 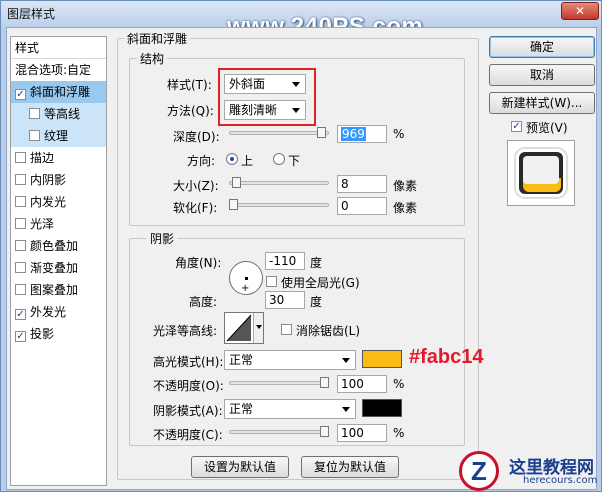 What do you see at coordinates (54, 246) in the screenshot?
I see `style-list-item-label: 颜色叠加` at bounding box center [54, 246].